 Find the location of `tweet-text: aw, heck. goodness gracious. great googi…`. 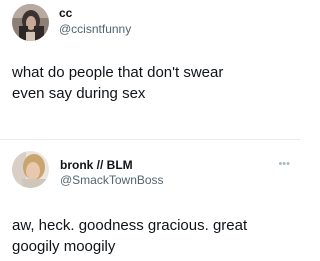

tweet-text: aw, heck. goodness gracious. great googi… is located at coordinates (130, 236).